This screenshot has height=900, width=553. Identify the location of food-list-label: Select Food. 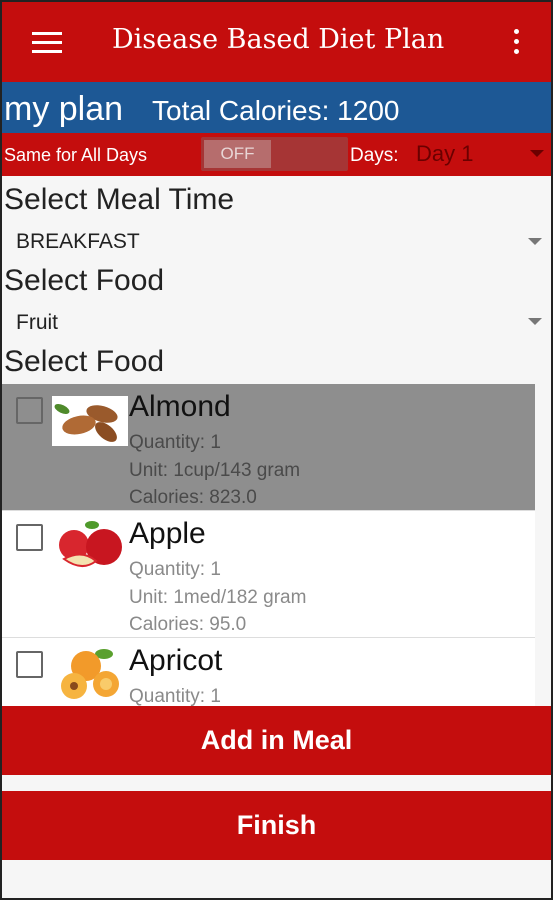
(84, 361).